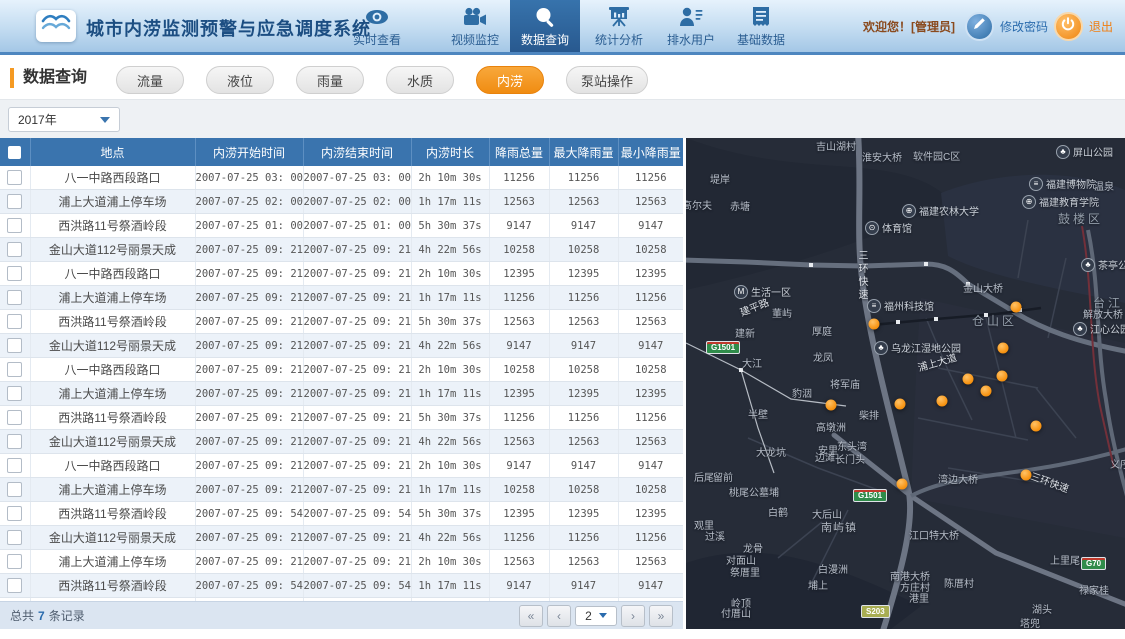 This screenshot has width=1125, height=639. What do you see at coordinates (761, 26) in the screenshot?
I see `nav-item-base-data: 基础数据` at bounding box center [761, 26].